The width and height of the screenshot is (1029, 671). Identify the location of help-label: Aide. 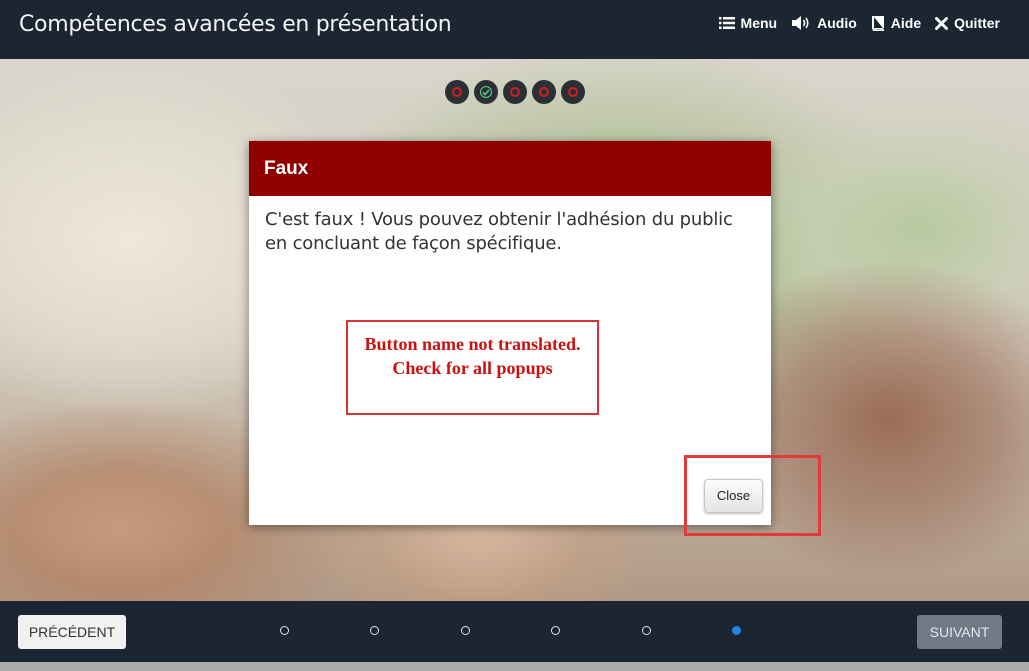
(906, 23).